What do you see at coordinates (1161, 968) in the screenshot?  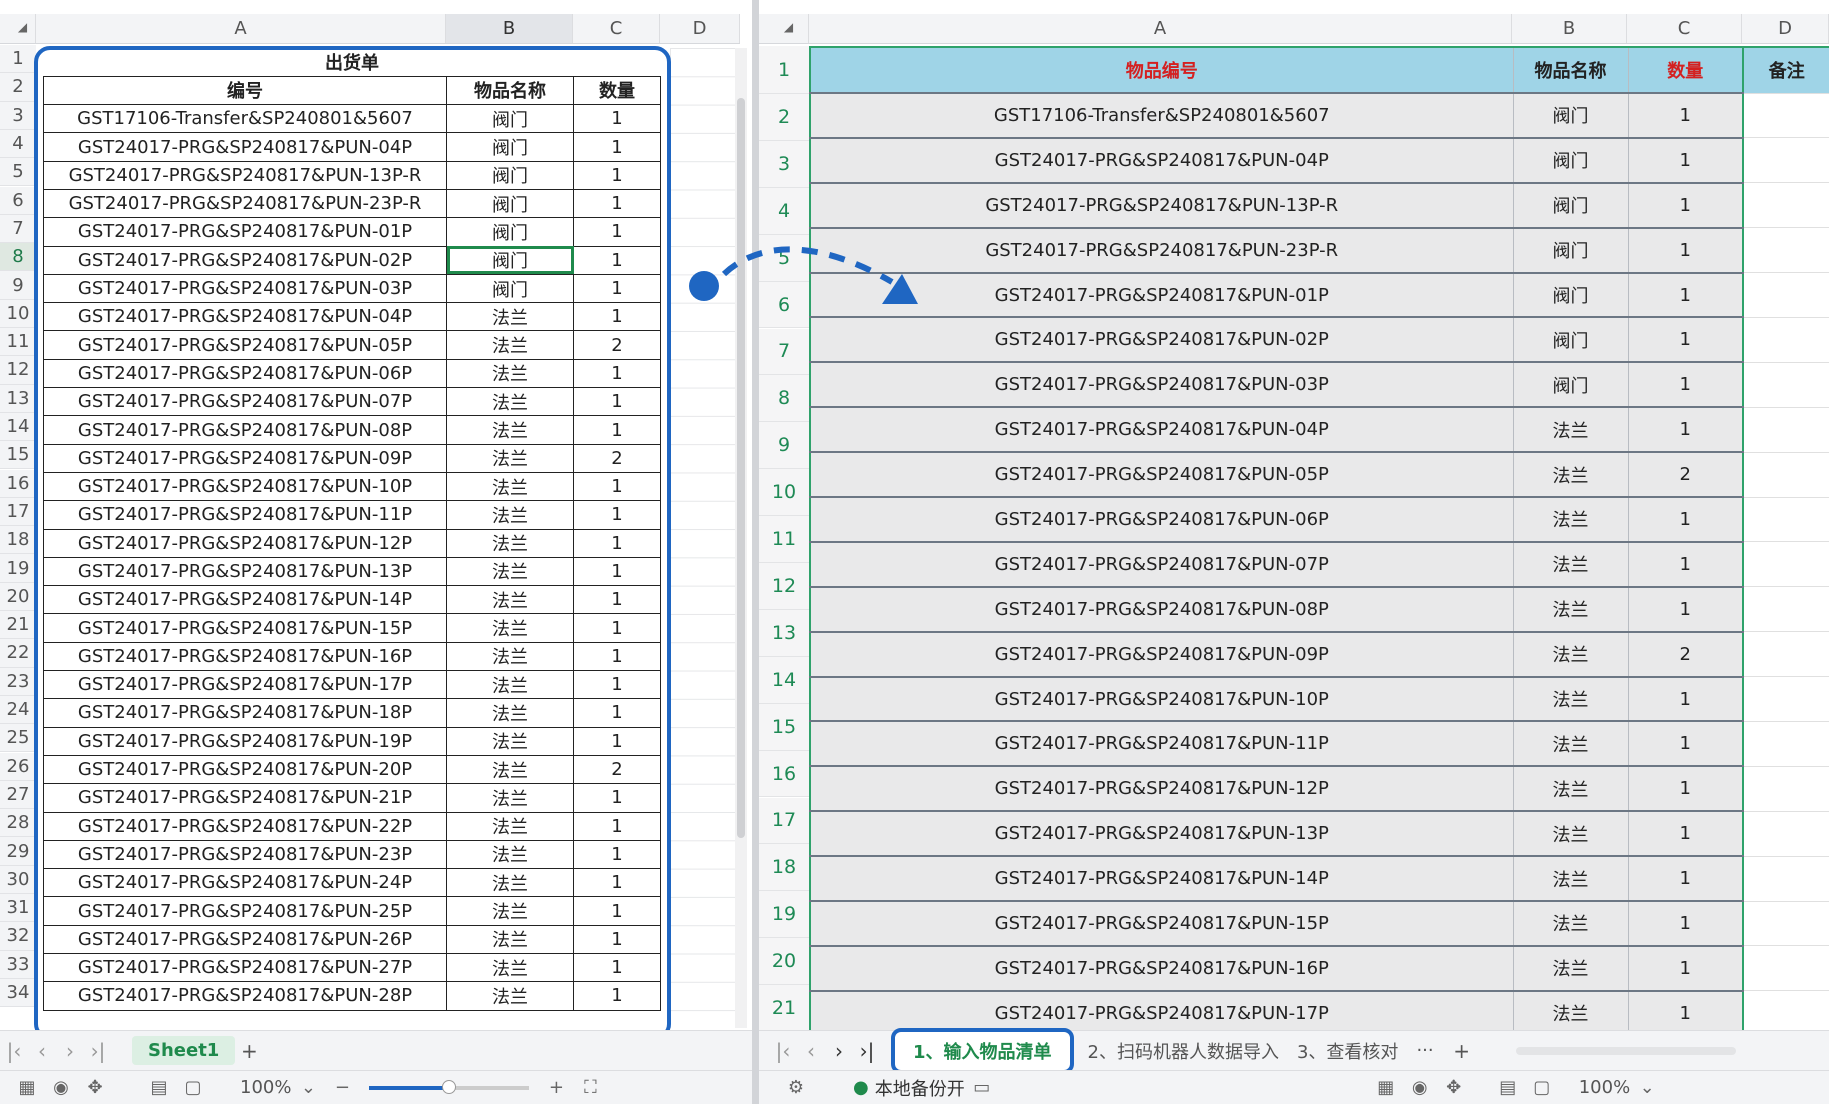 I see `right-item-code-cell: GST24017-PRG&SP240817&PUN-16P` at bounding box center [1161, 968].